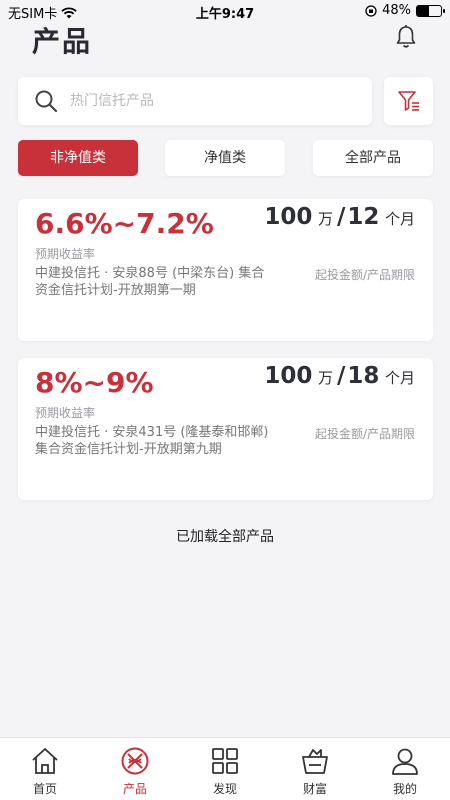 This screenshot has height=800, width=450. Describe the element at coordinates (150, 282) in the screenshot. I see `product-name: 中建投信托 · 安泉88号 (中梁东台) 集合资金信托计划-开放期第一期` at that location.